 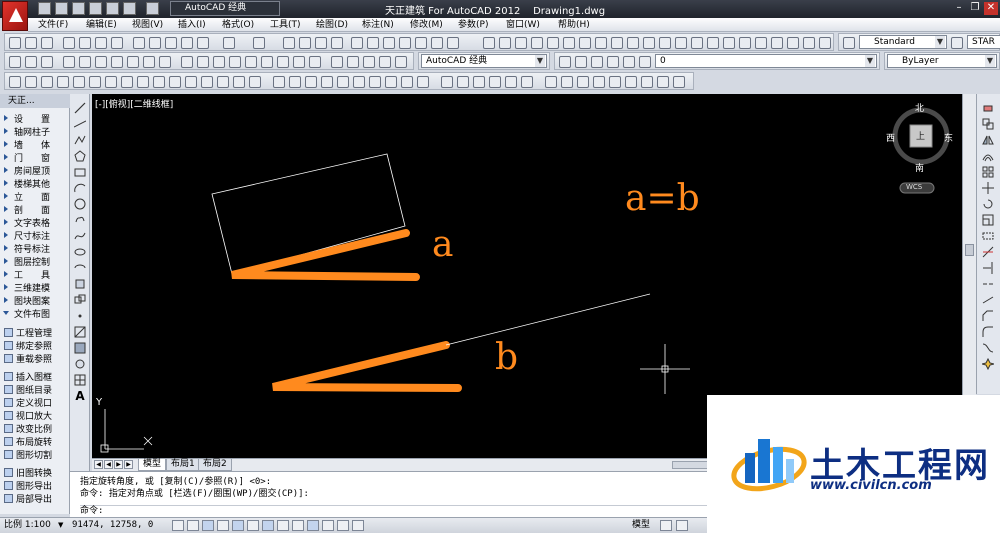 I want to click on tool-u-icon, so click(x=809, y=43).